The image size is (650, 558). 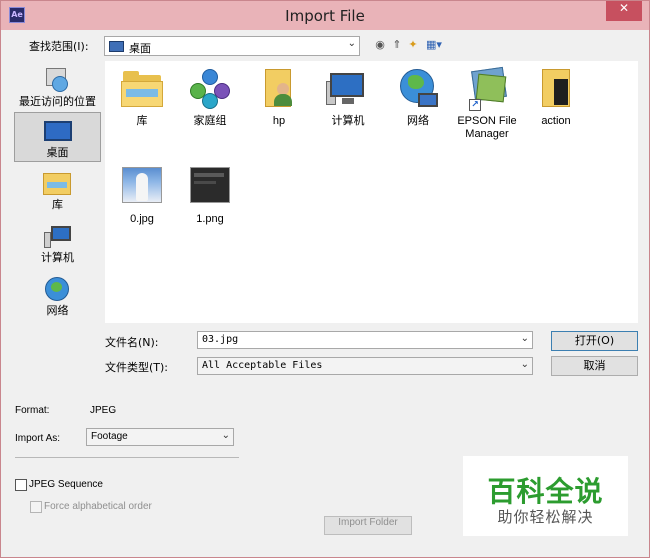 I want to click on format-value: JPEG, so click(x=103, y=410).